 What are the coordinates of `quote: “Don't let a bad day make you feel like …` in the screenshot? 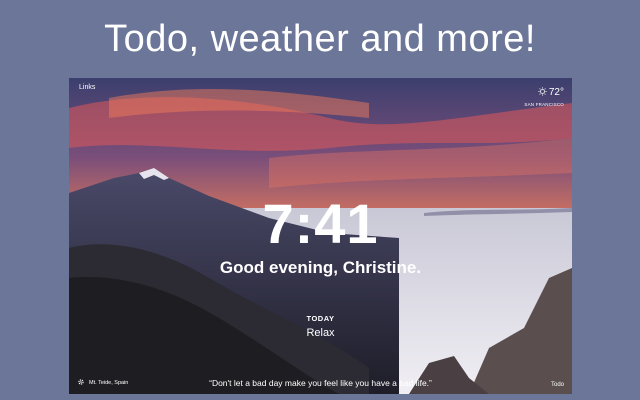 It's located at (320, 383).